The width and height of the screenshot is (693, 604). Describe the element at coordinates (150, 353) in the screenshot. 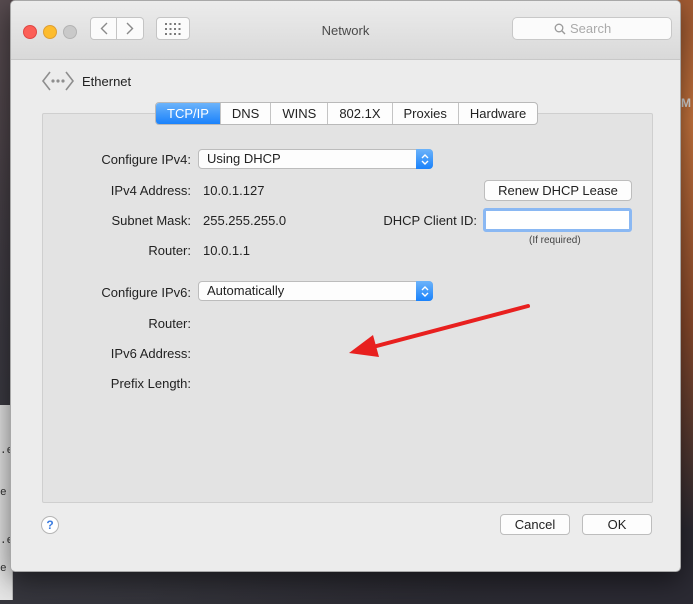

I see `ipv6-address-label: IPv6 Address:` at that location.